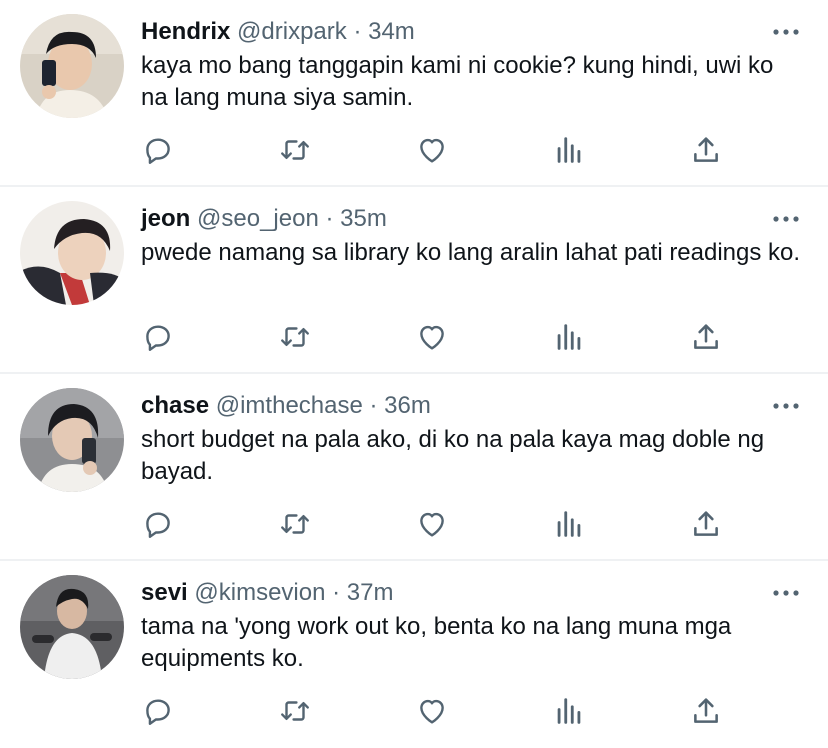 The image size is (828, 748). Describe the element at coordinates (370, 592) in the screenshot. I see `timestamp: 37m` at that location.